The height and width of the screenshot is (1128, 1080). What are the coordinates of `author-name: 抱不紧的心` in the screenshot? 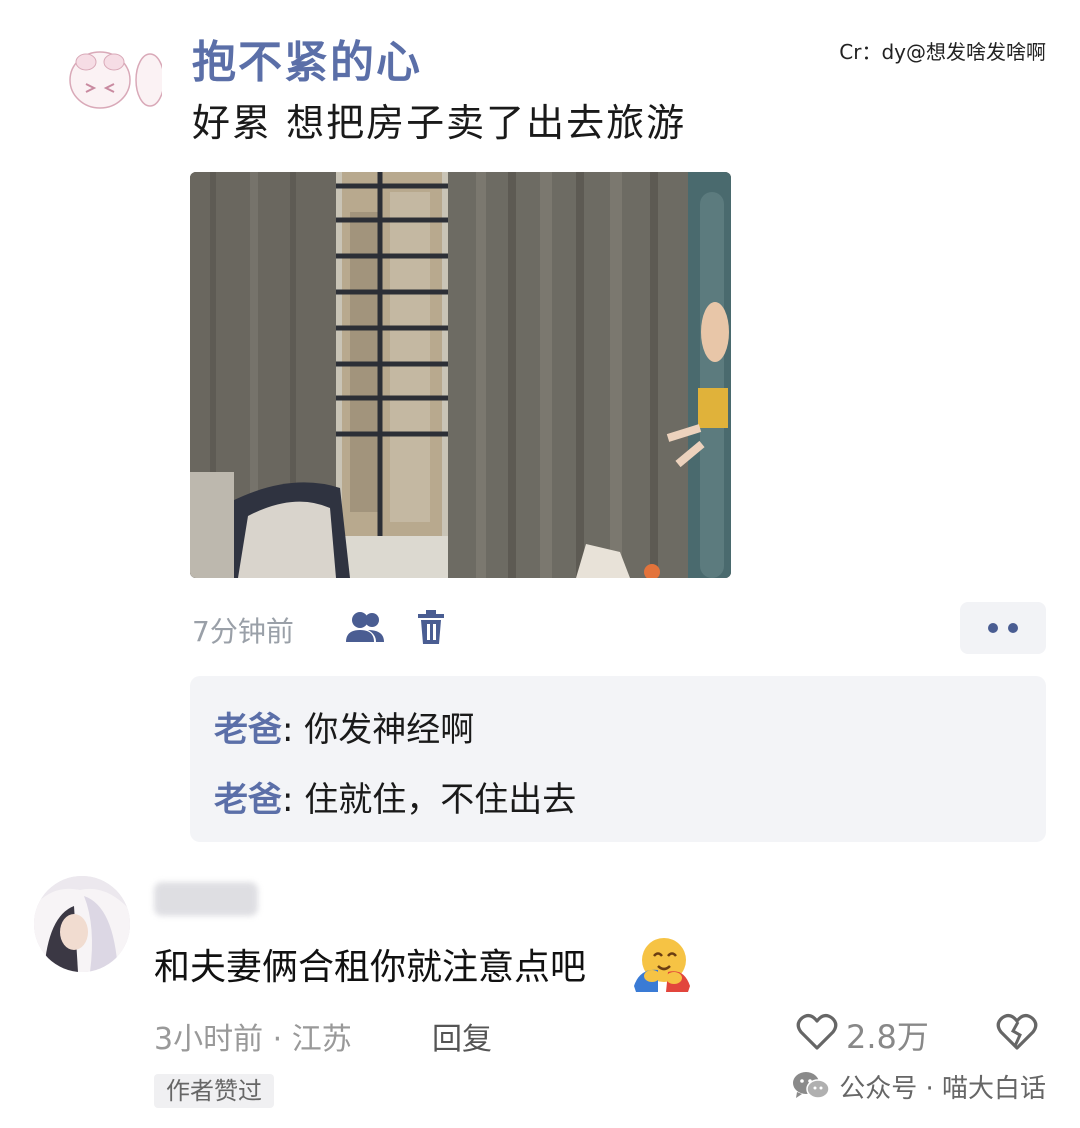 It's located at (307, 58).